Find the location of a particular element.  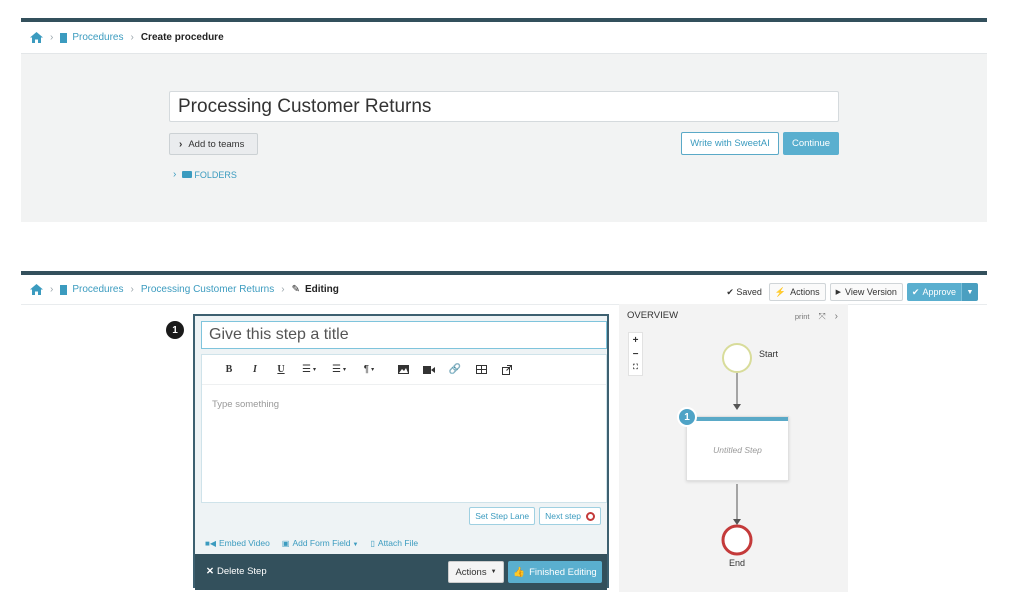

add-to-teams-button: › Add to teams is located at coordinates (213, 144).